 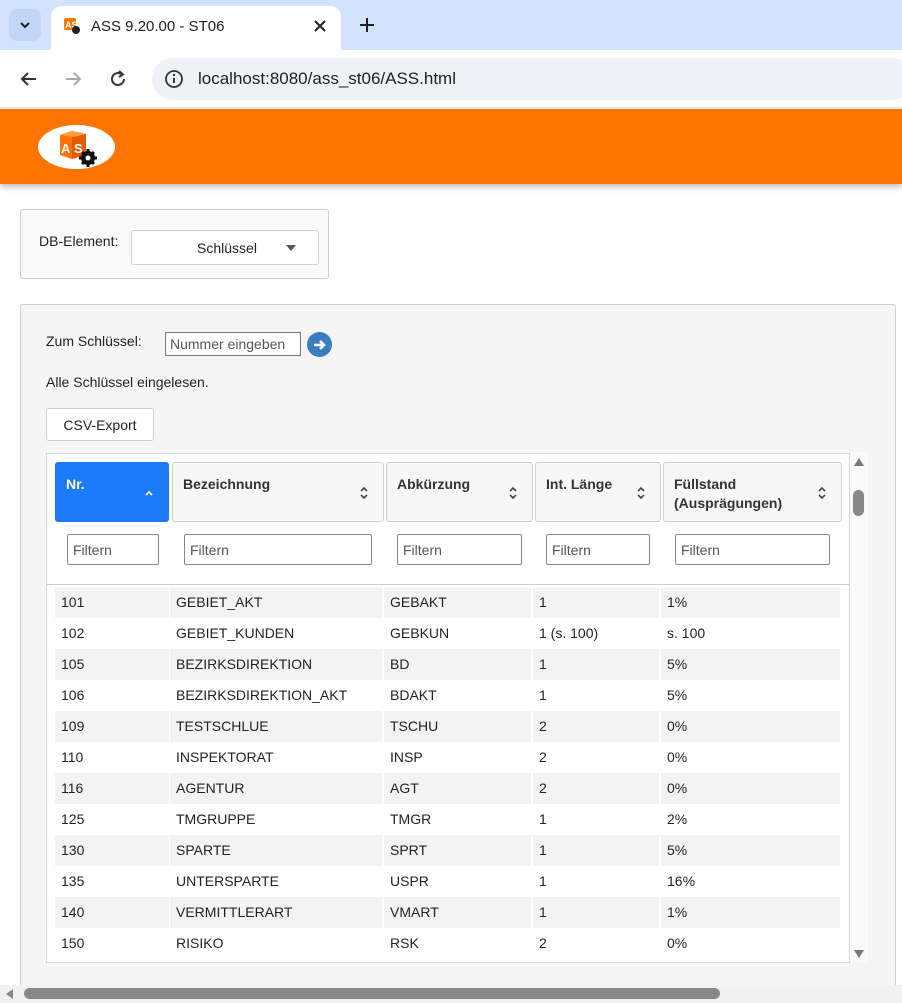 I want to click on csv-export-button: CSV-Export, so click(x=100, y=424).